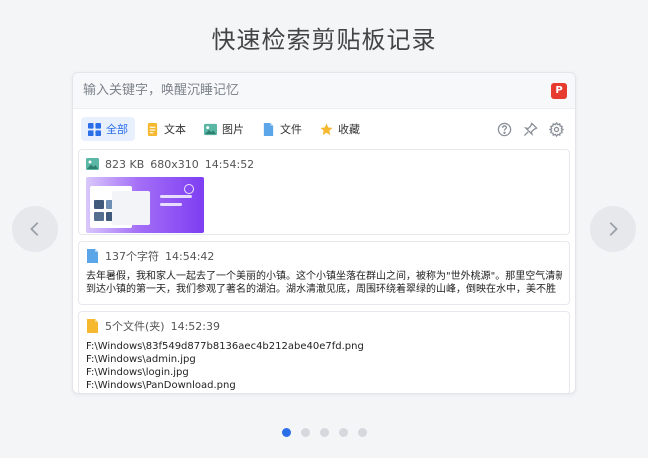 The image size is (648, 458). What do you see at coordinates (324, 40) in the screenshot?
I see `page-title: 快速检索剪贴板记录` at bounding box center [324, 40].